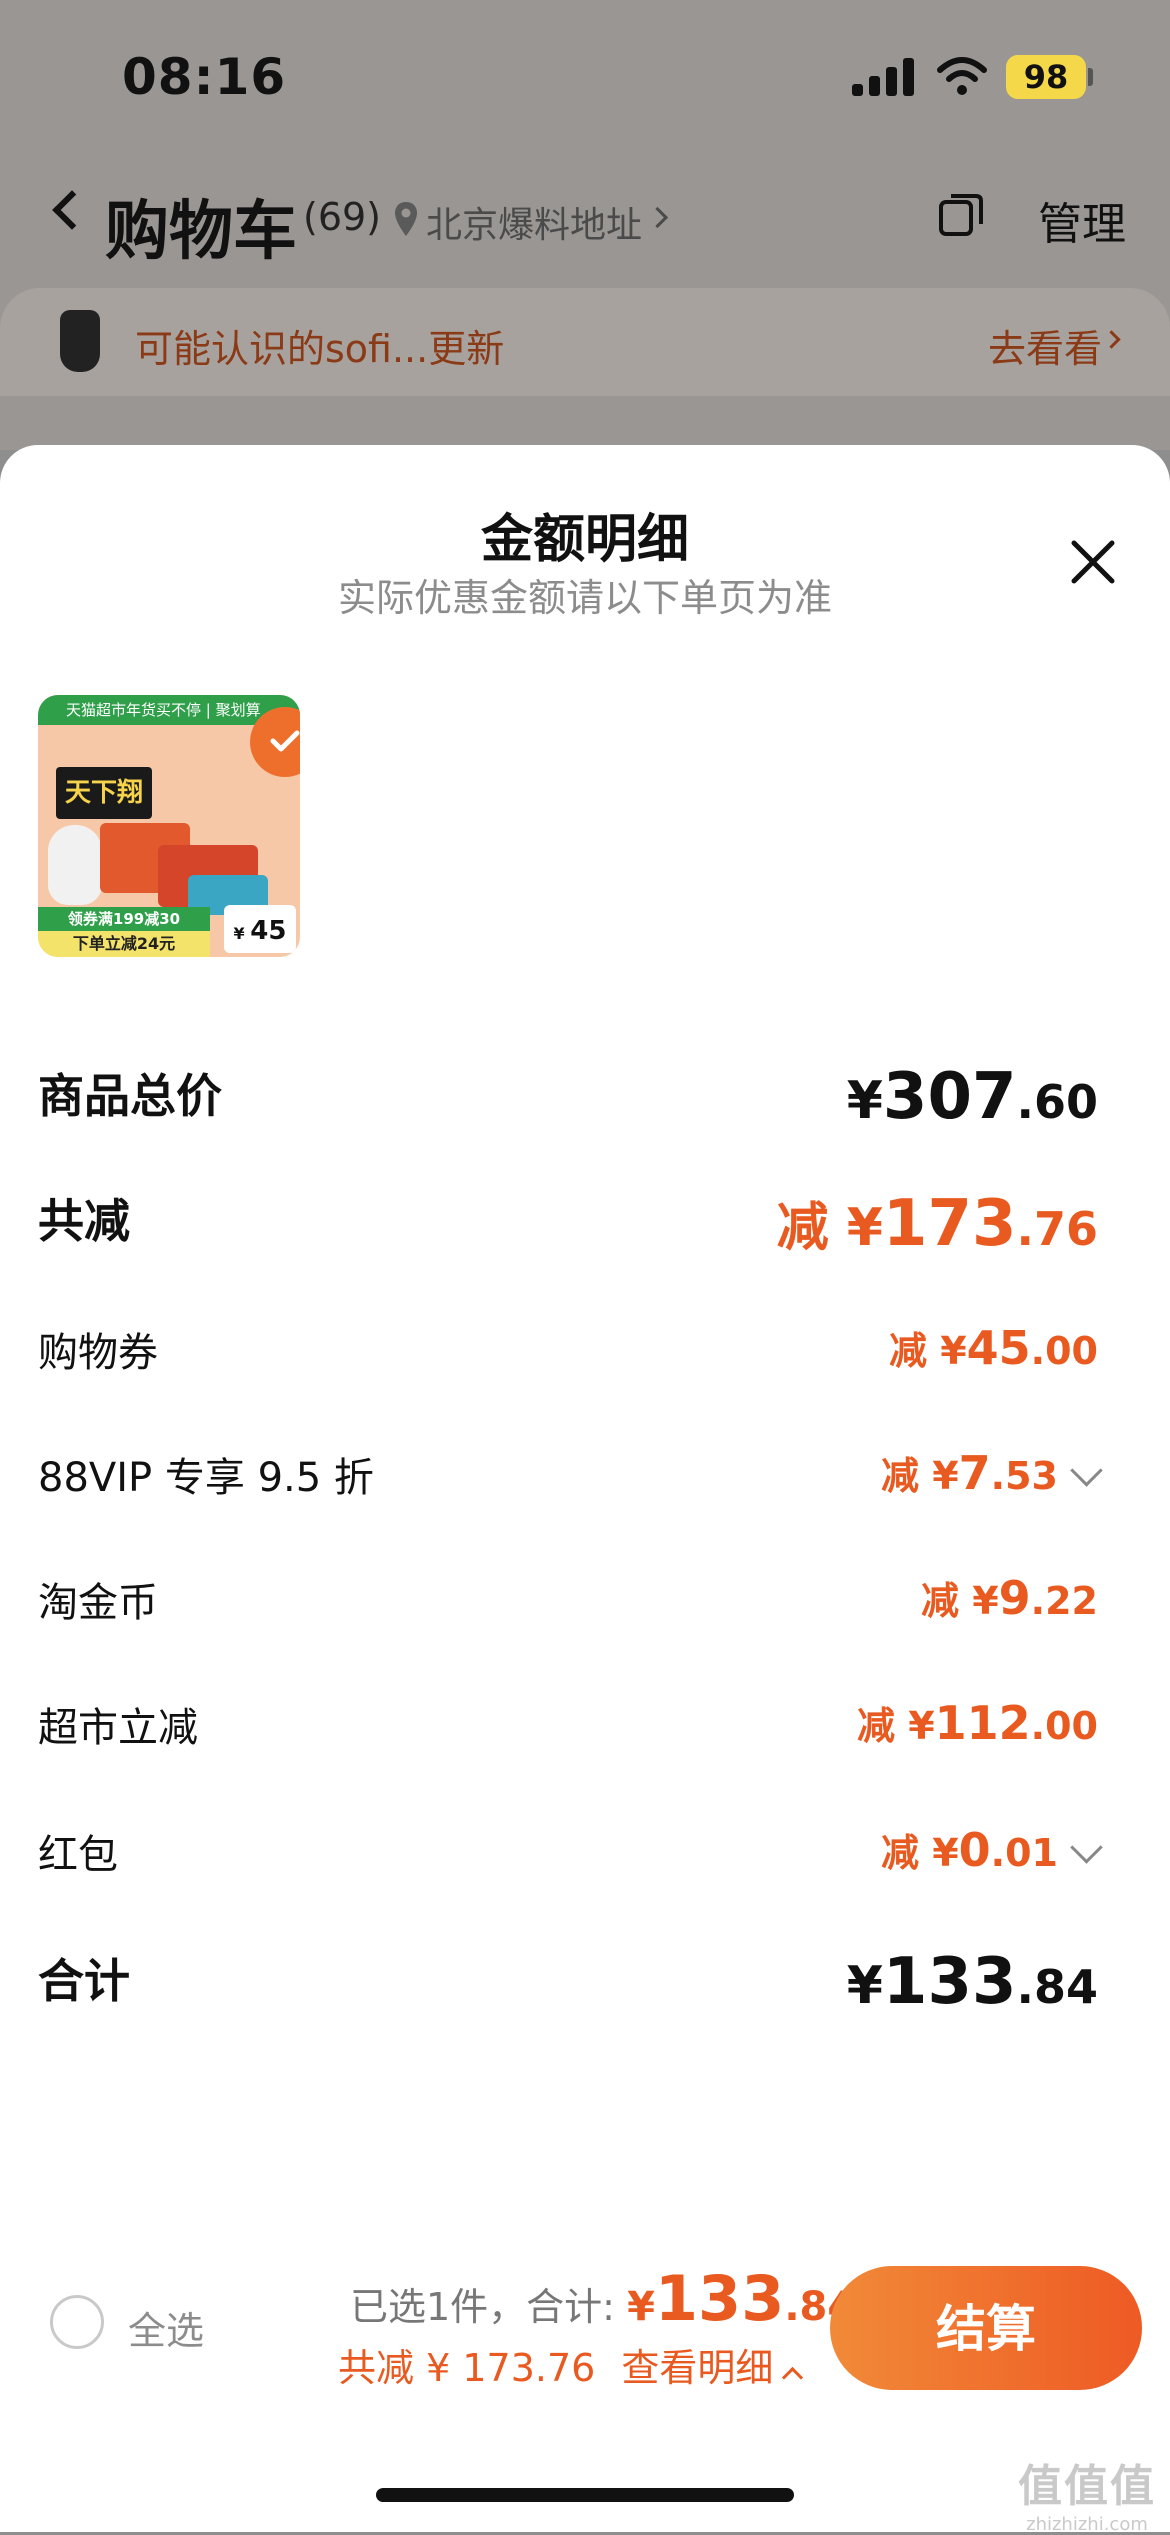  Describe the element at coordinates (201, 232) in the screenshot. I see `page-title: 购物车` at that location.